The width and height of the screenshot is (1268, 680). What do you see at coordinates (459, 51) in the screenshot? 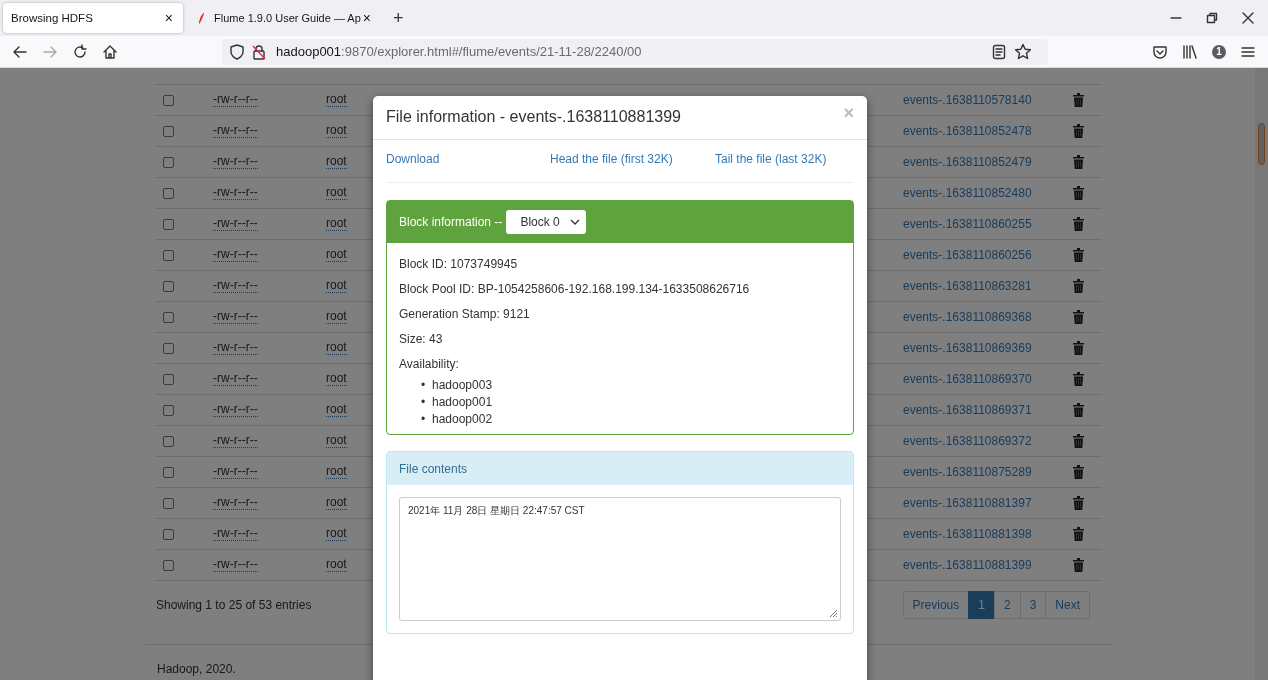
I see `url-text: hadoop001:9870/explorer.html#/flume/events/21-11-28/2240/00` at bounding box center [459, 51].